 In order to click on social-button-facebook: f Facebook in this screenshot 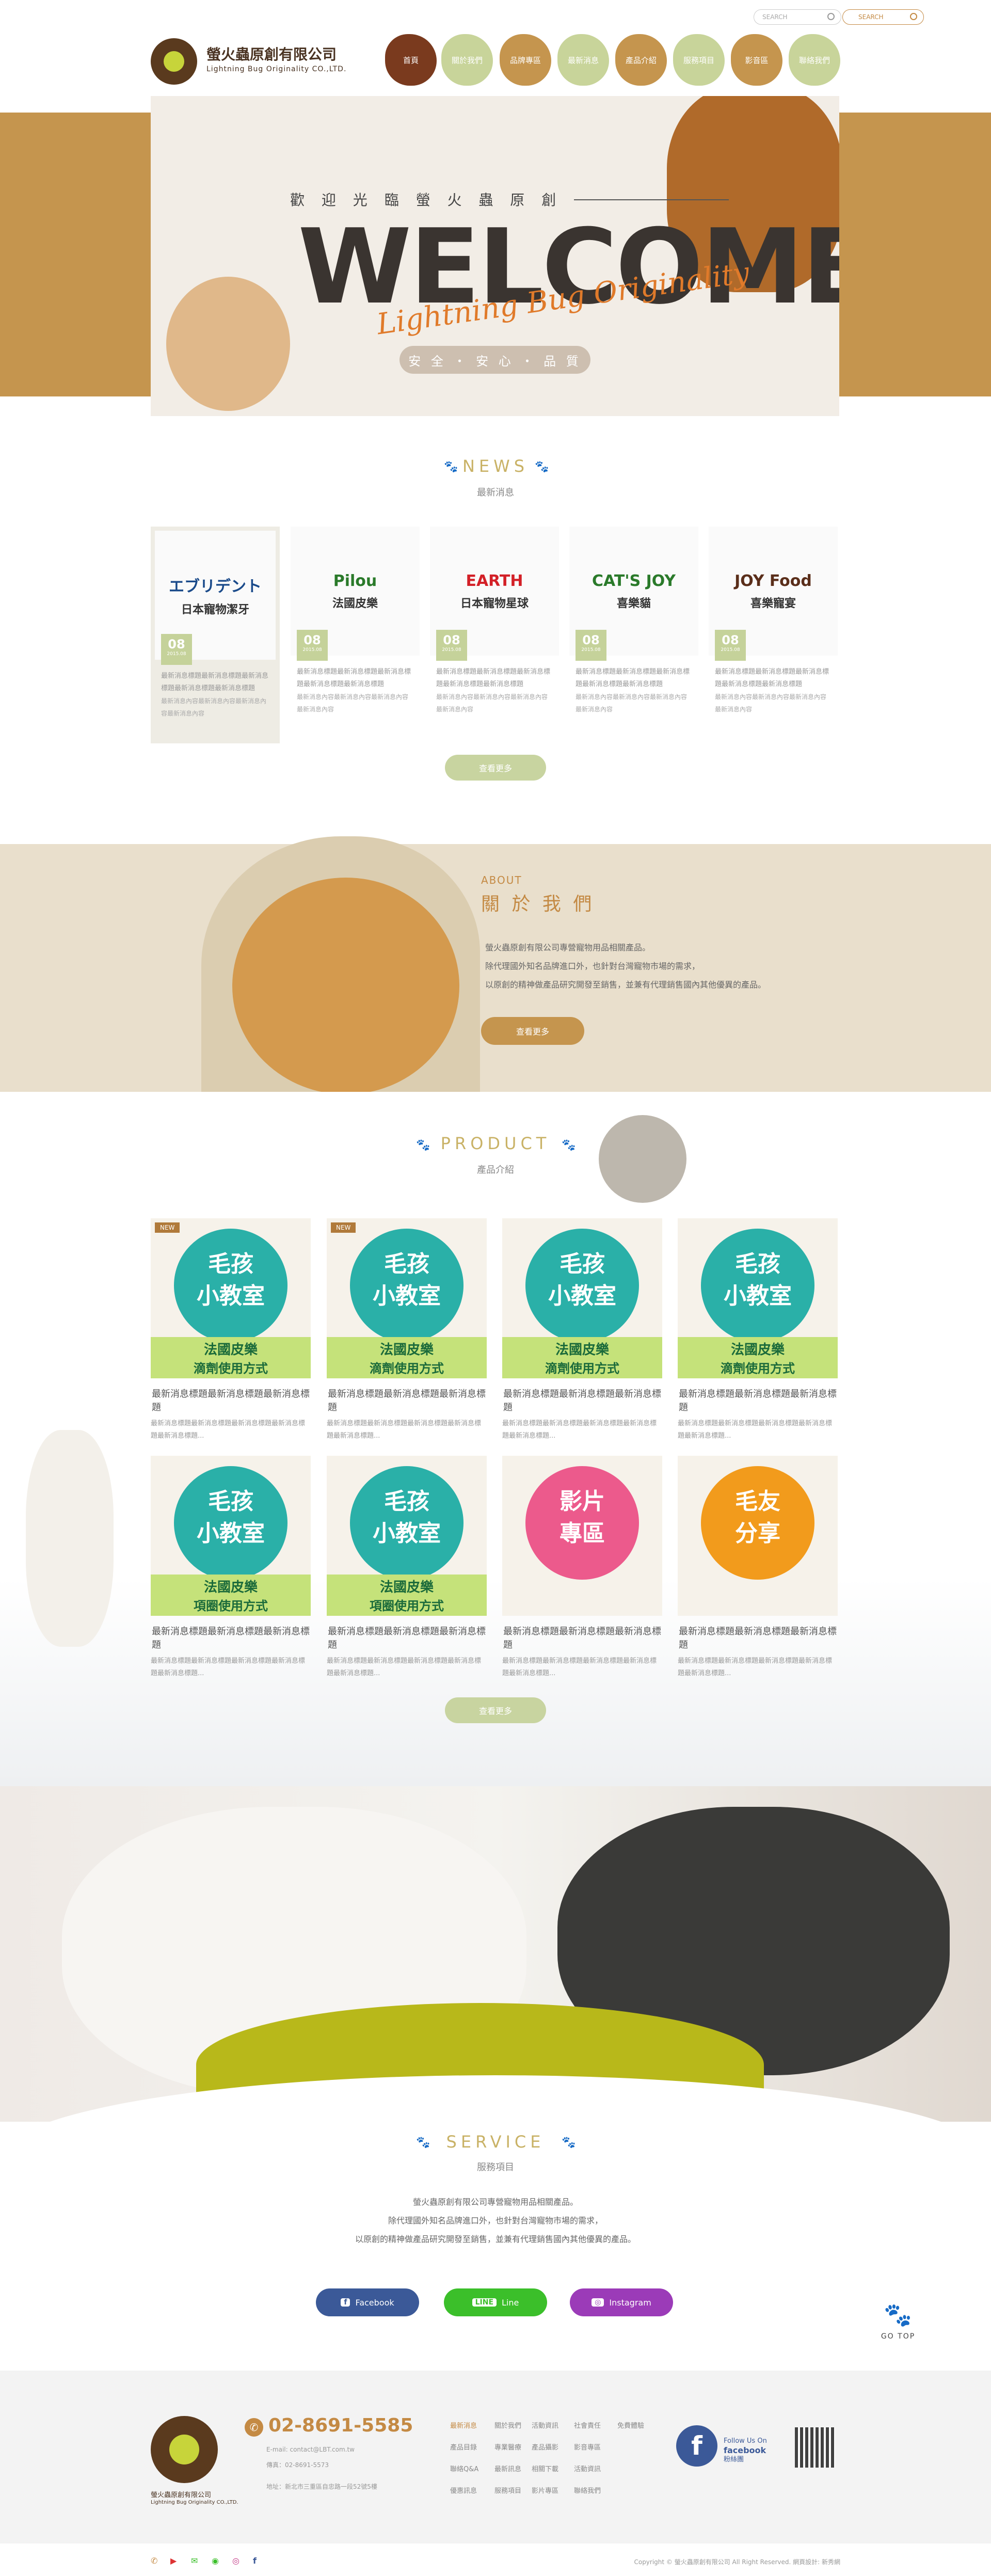, I will do `click(367, 2302)`.